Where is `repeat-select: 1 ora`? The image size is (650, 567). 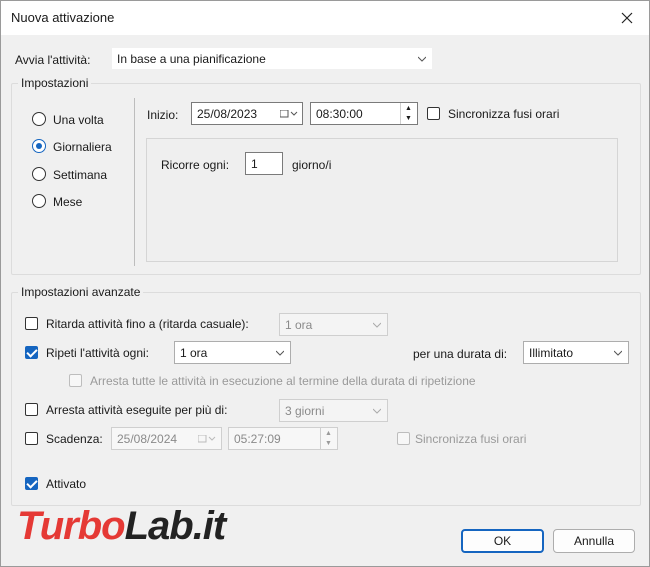 repeat-select: 1 ora is located at coordinates (232, 352).